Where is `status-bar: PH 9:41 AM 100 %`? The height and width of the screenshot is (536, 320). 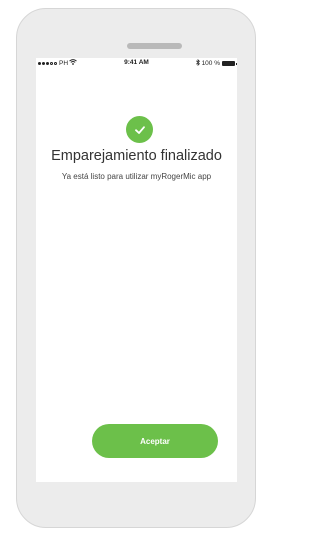
status-bar: PH 9:41 AM 100 % is located at coordinates (136, 64).